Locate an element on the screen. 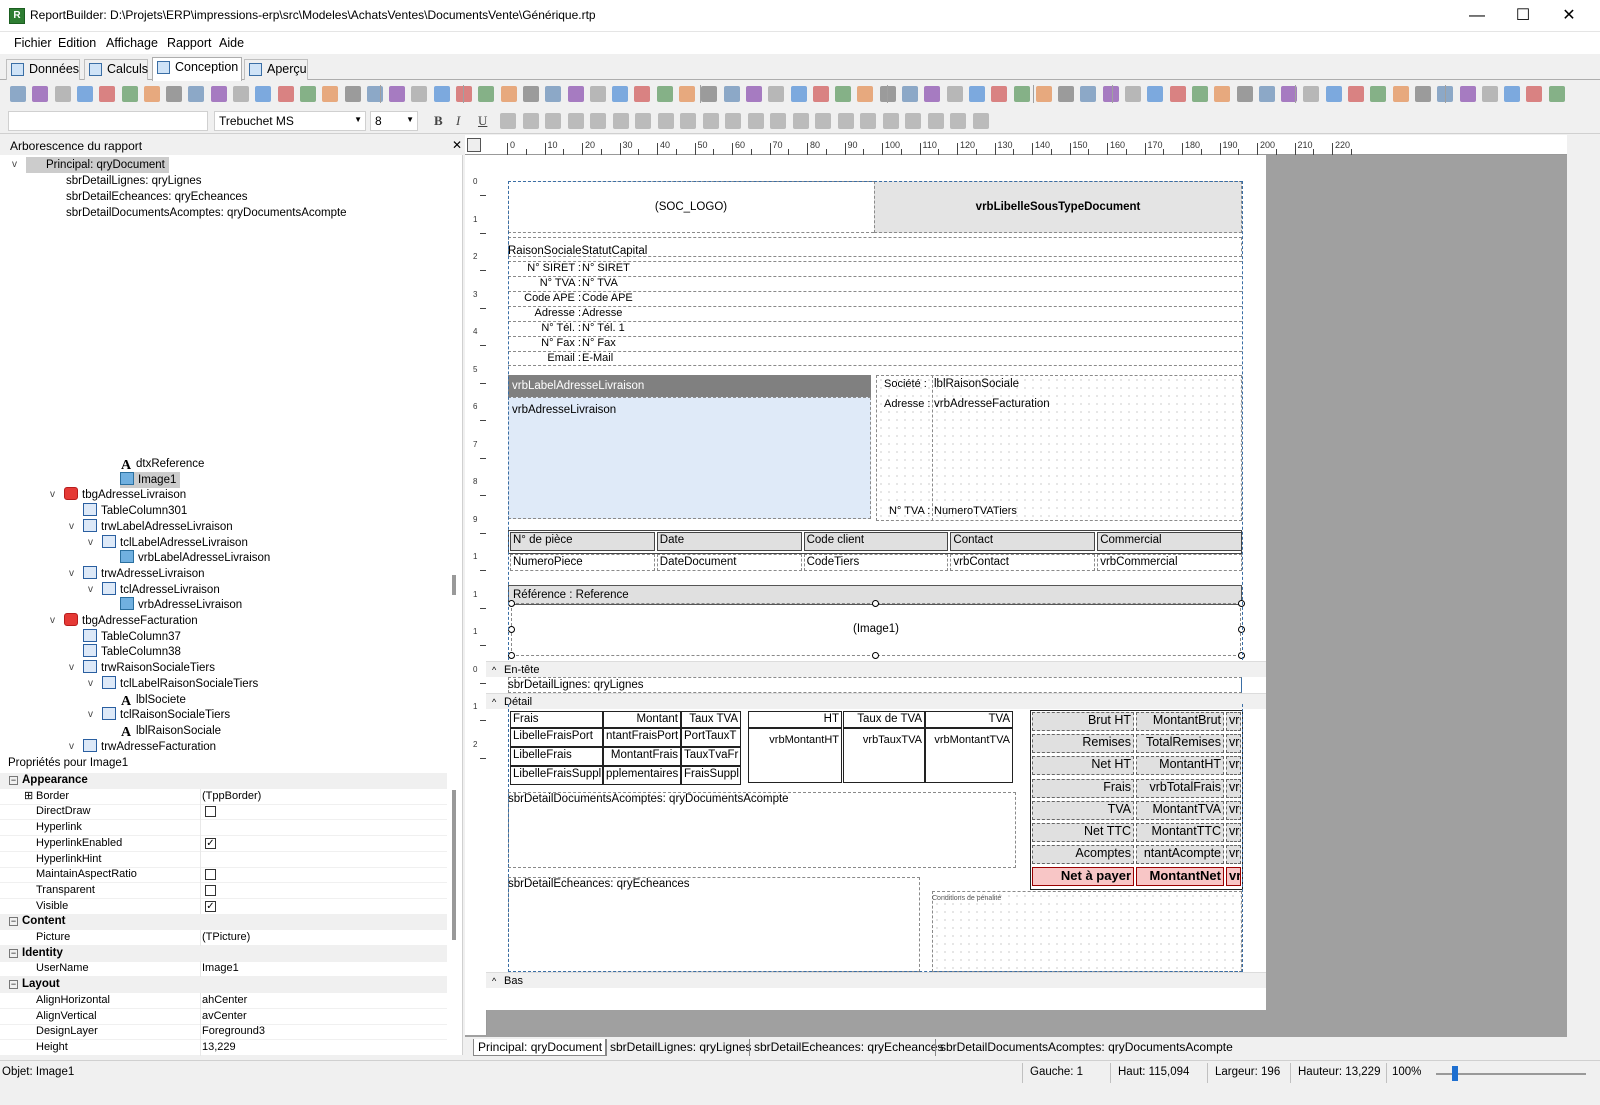  property-row: ⊞ Border (TppBorder) is located at coordinates (223, 796).